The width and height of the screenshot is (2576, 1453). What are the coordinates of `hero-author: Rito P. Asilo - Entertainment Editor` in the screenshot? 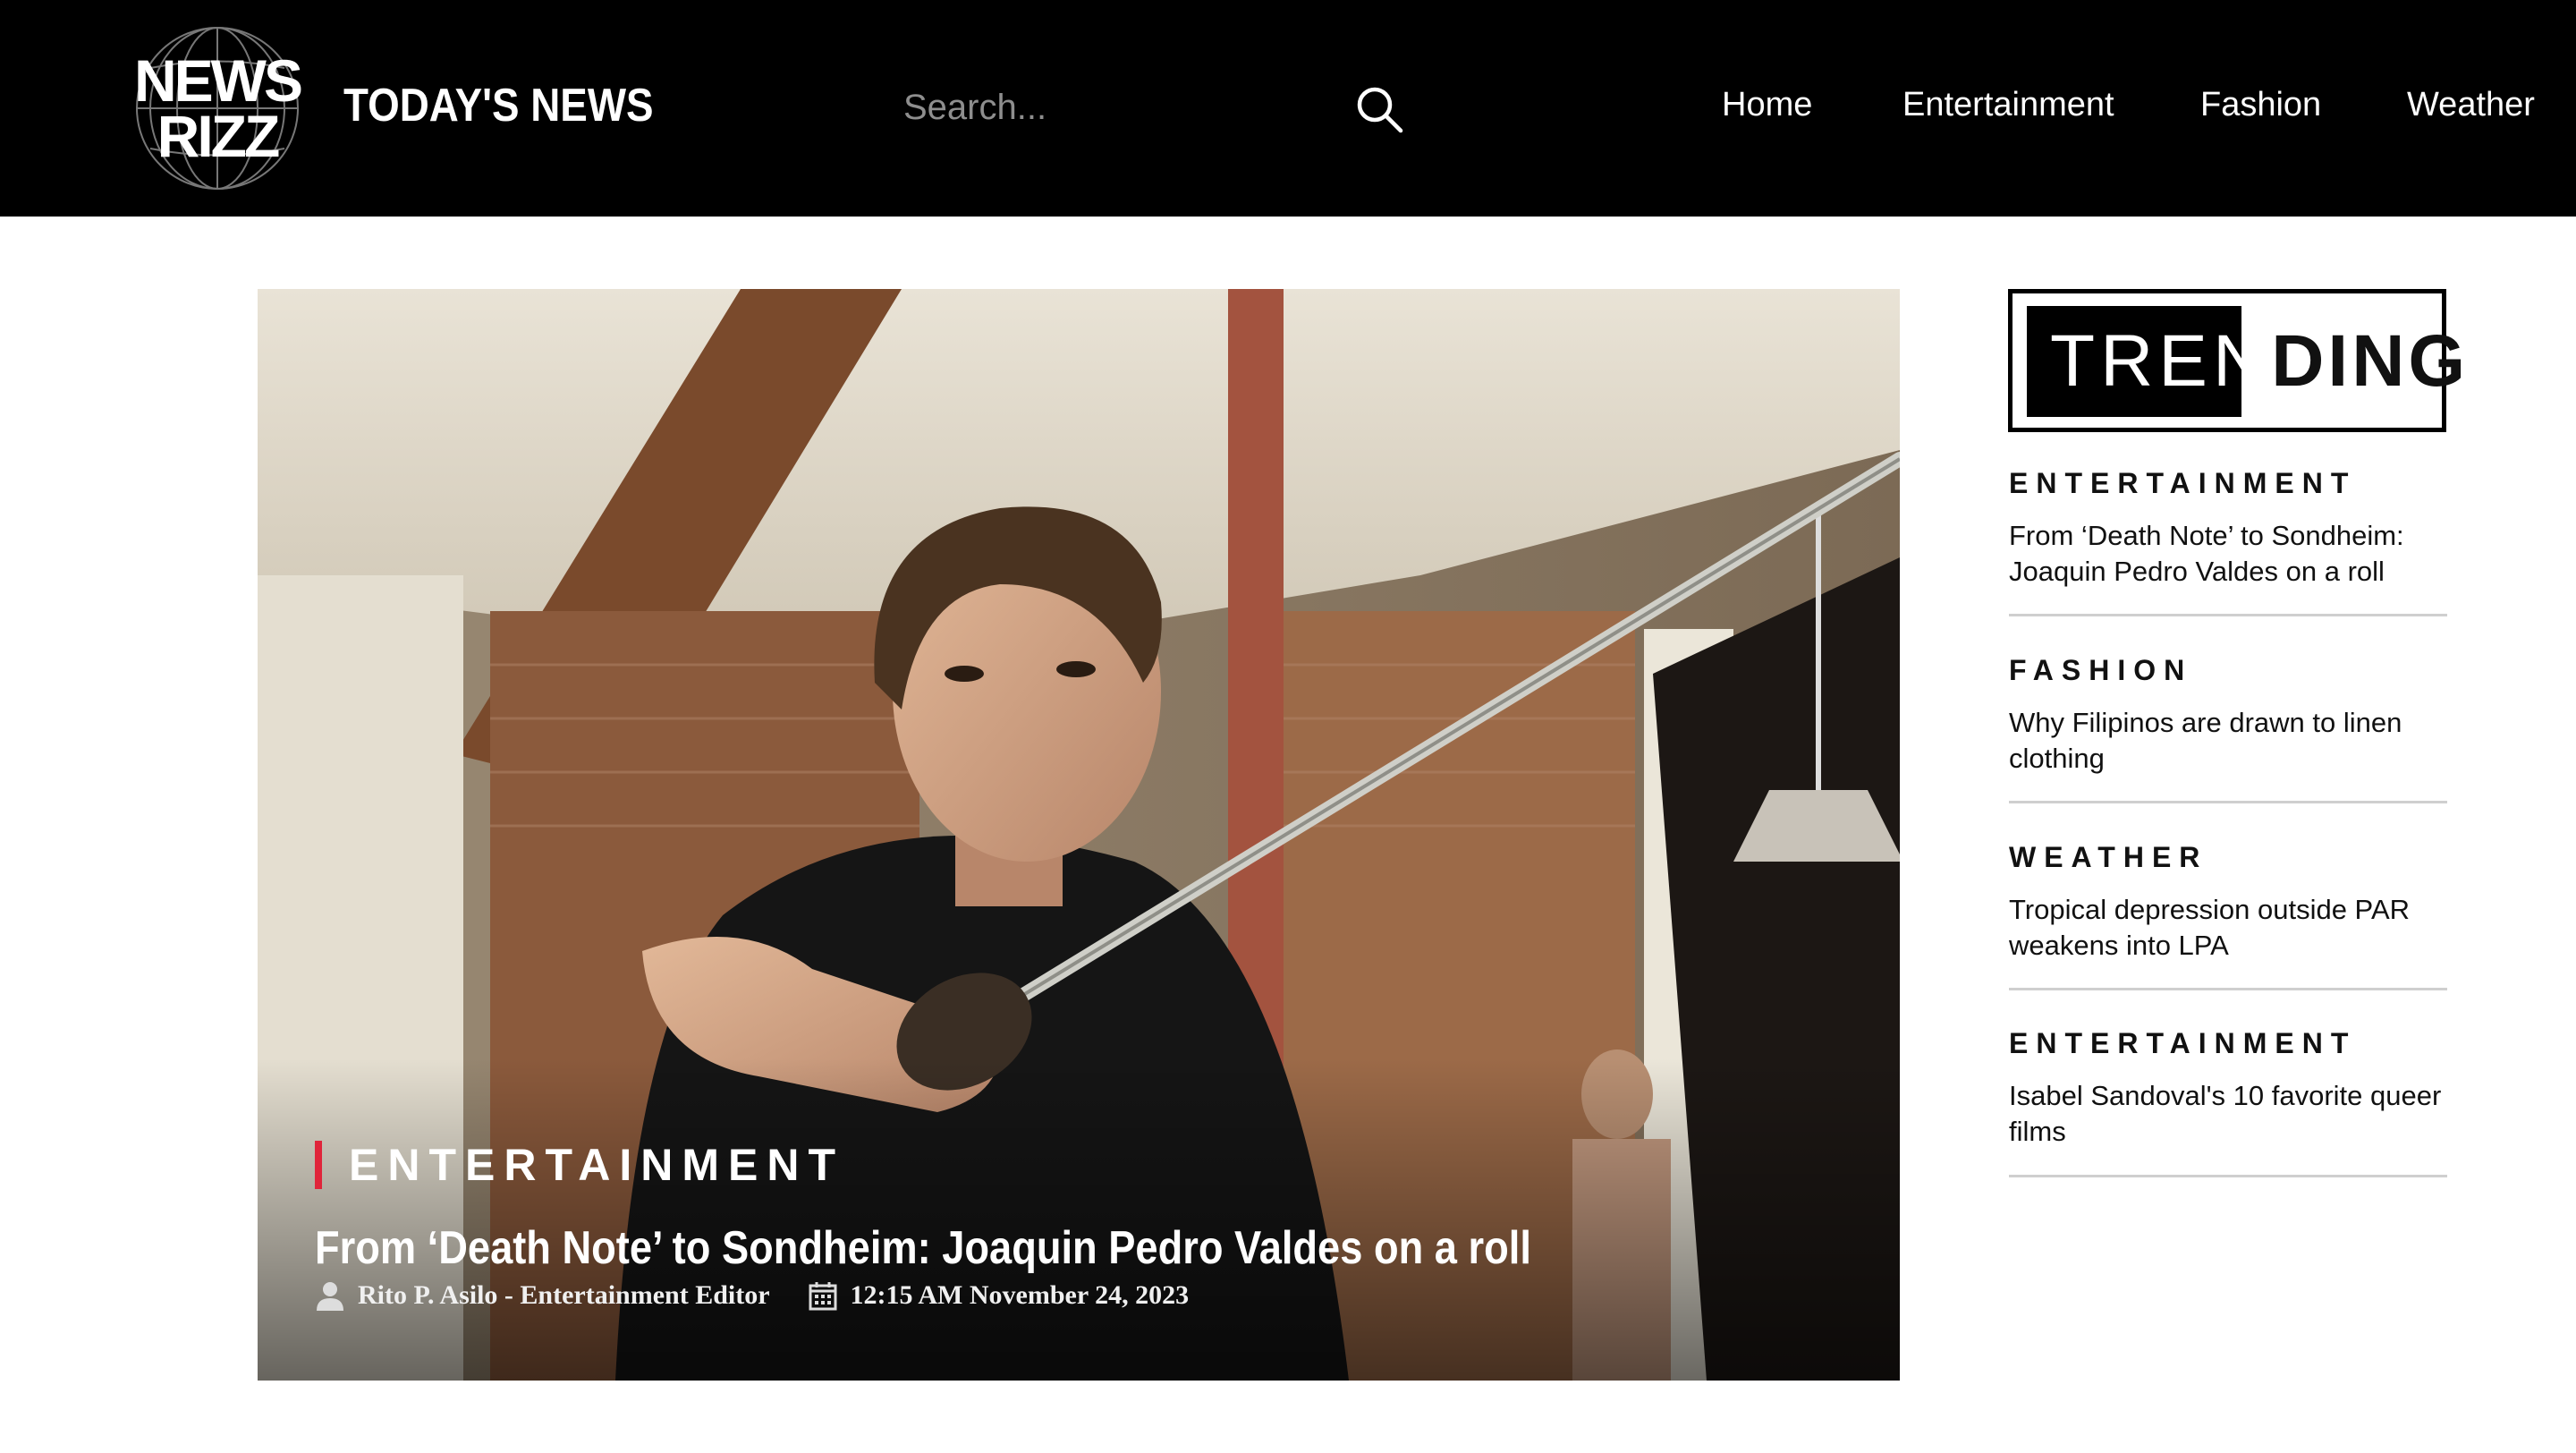 It's located at (564, 1295).